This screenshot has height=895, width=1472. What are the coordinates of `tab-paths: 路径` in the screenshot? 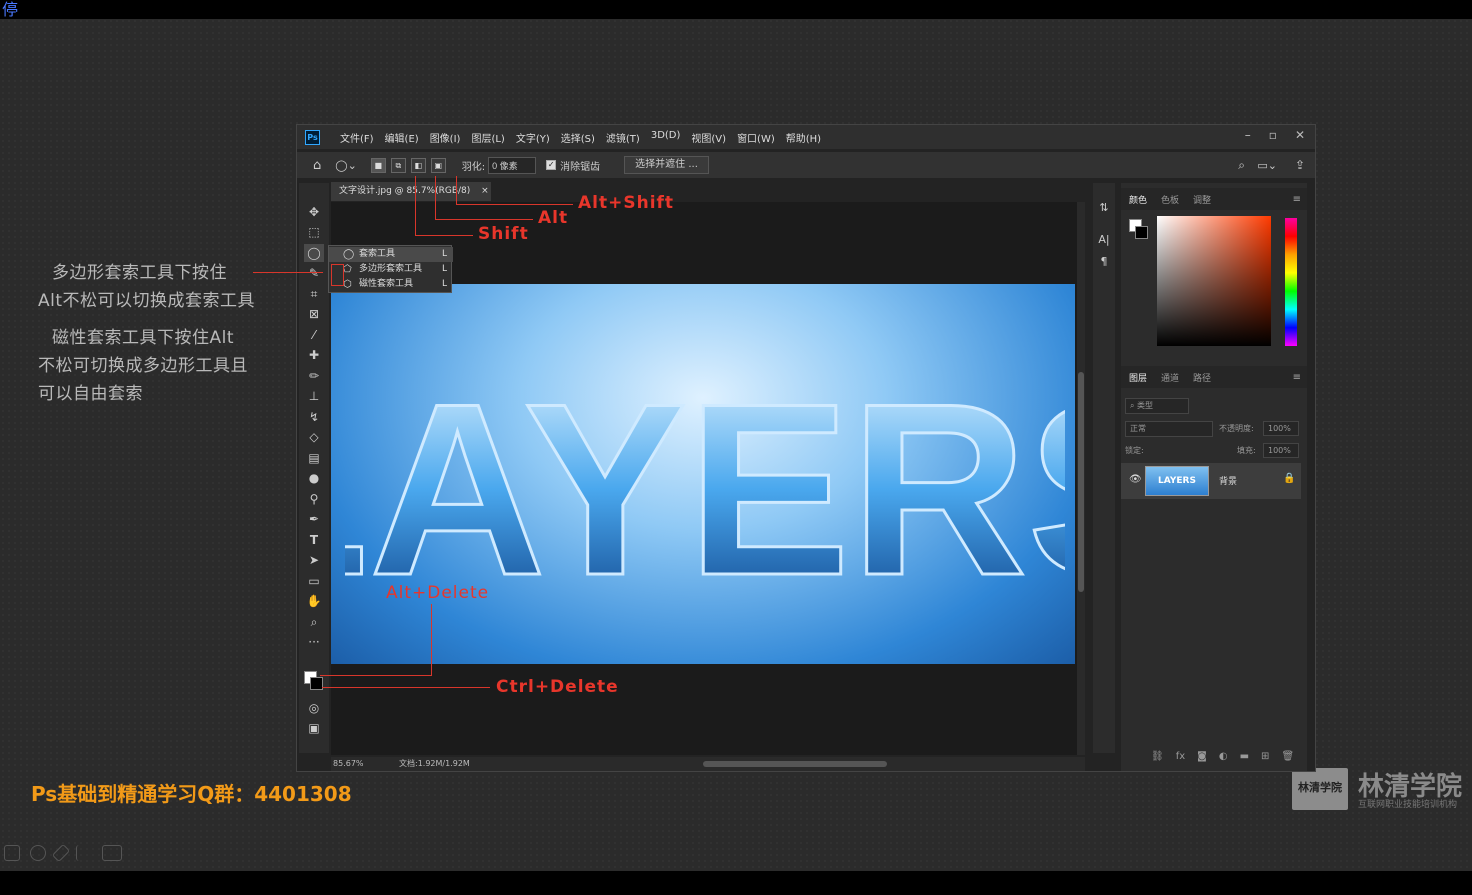 It's located at (1202, 377).